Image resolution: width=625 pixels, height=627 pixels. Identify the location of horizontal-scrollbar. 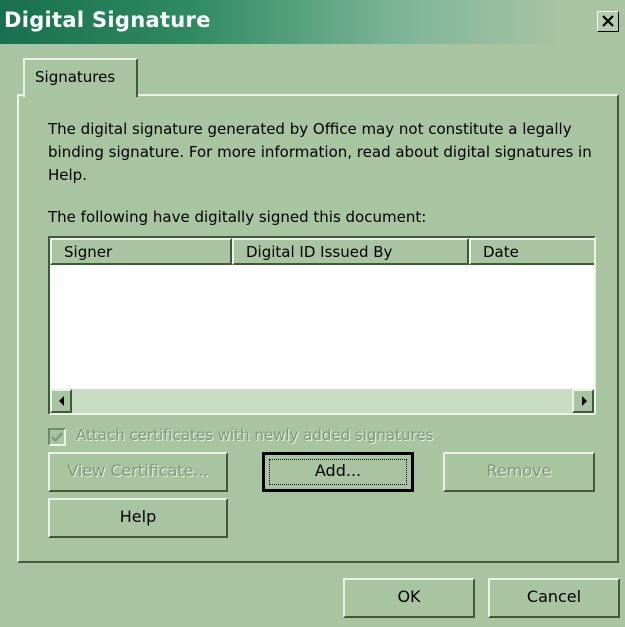
(322, 401).